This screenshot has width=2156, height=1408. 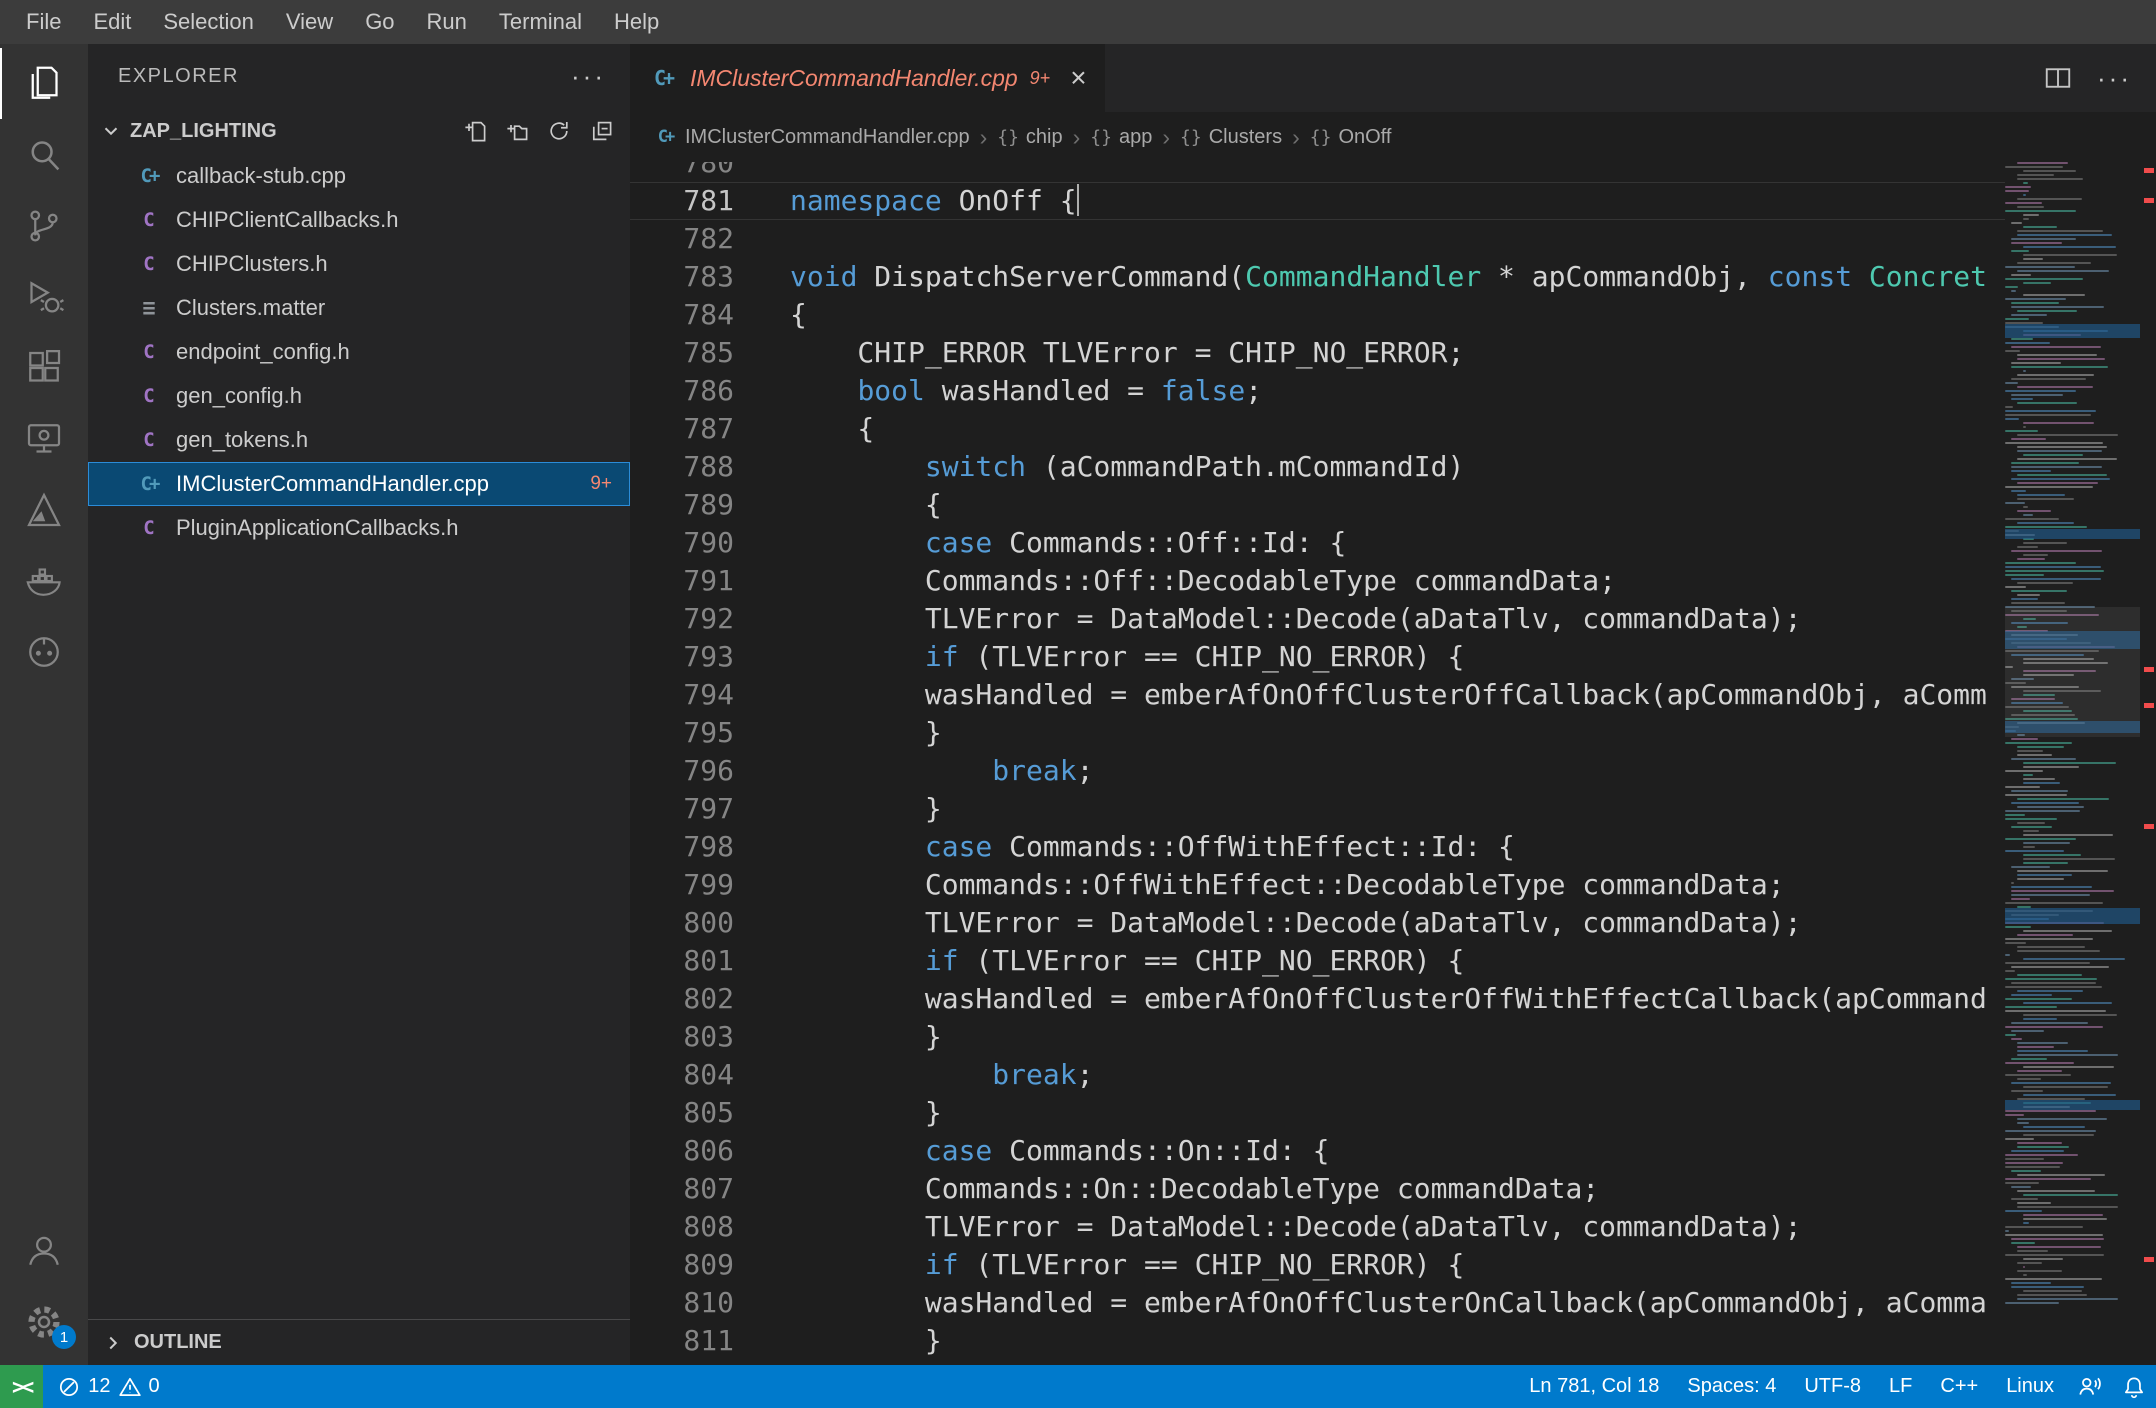 I want to click on code-text: {, so click(x=832, y=428).